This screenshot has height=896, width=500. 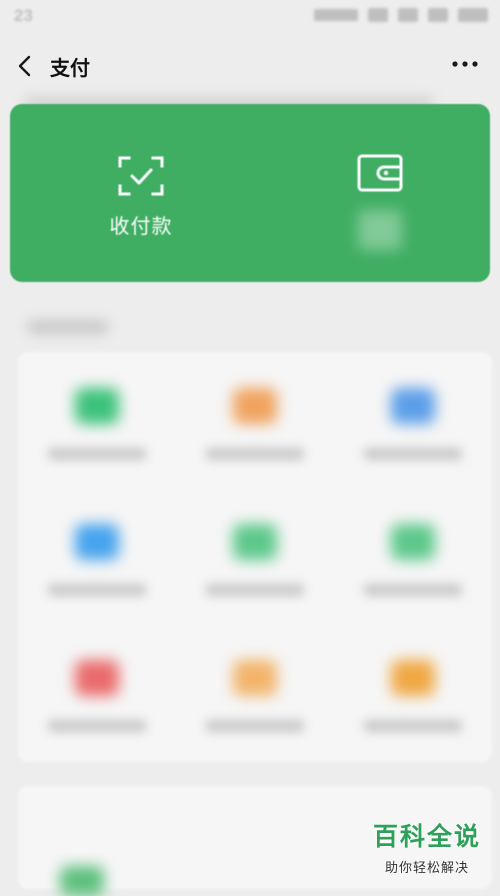 What do you see at coordinates (438, 15) in the screenshot?
I see `wifi-icon` at bounding box center [438, 15].